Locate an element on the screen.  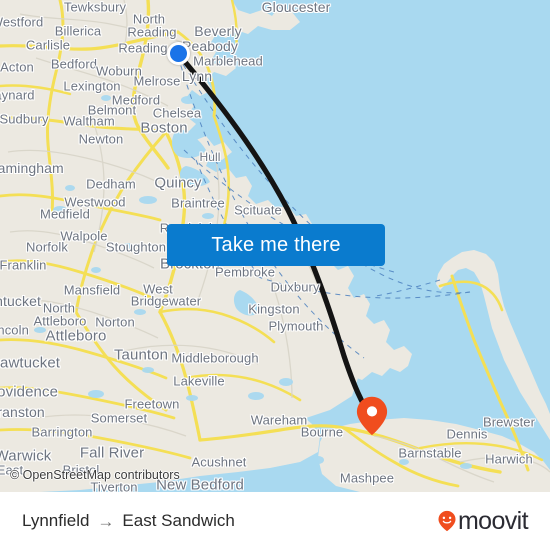
route-destination-label: East Sandwich is located at coordinates (178, 520).